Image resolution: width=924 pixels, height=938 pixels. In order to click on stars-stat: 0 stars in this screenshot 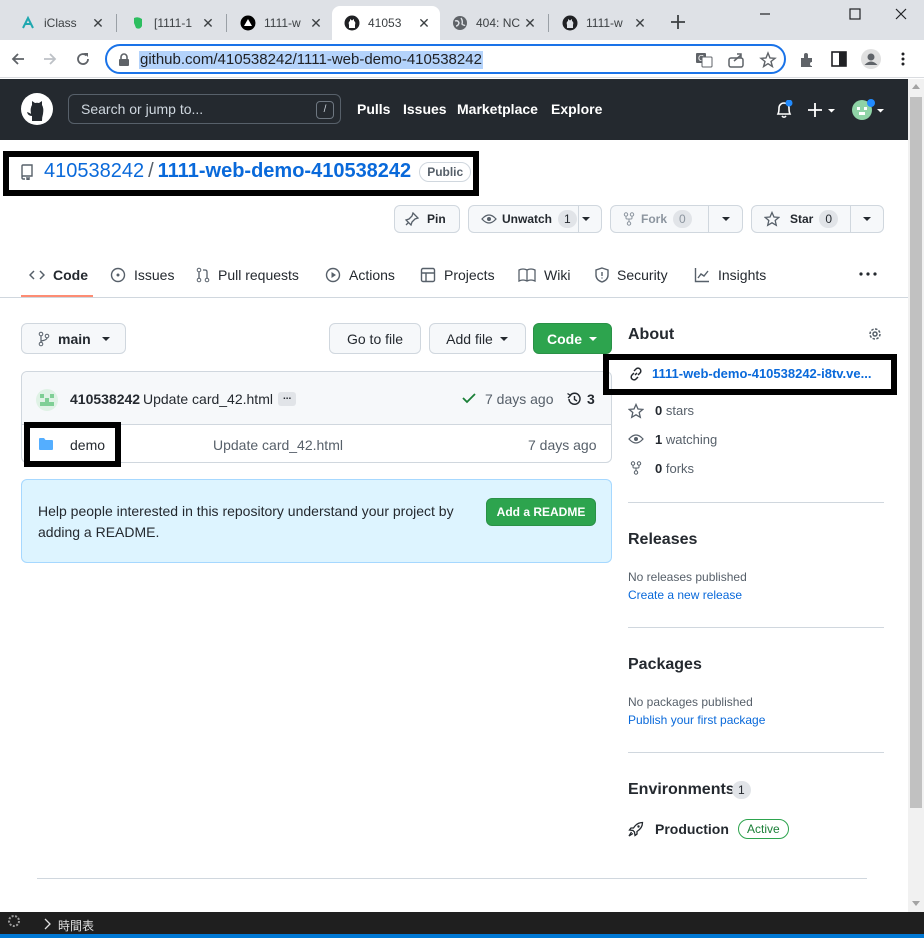, I will do `click(674, 410)`.